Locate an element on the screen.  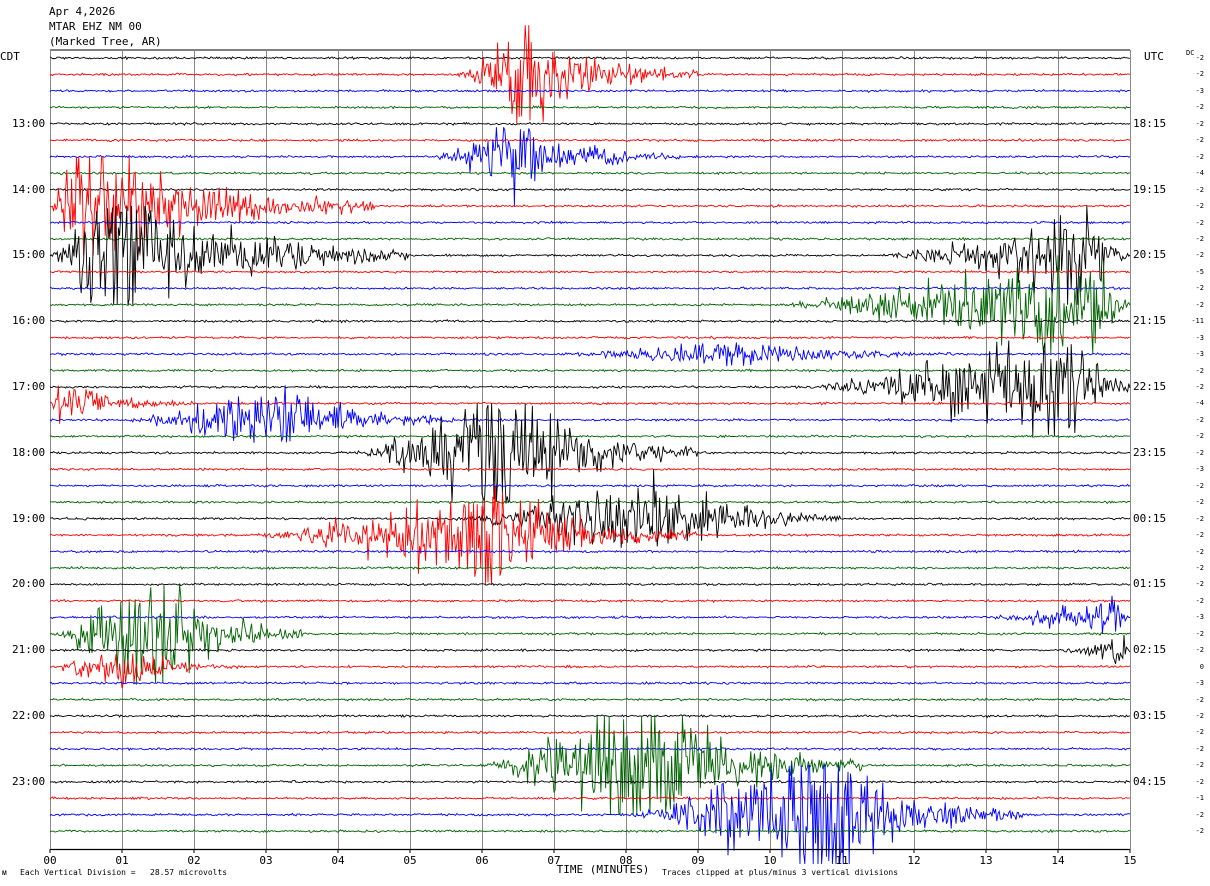
x-tick-label: 03 is located at coordinates (265, 860).